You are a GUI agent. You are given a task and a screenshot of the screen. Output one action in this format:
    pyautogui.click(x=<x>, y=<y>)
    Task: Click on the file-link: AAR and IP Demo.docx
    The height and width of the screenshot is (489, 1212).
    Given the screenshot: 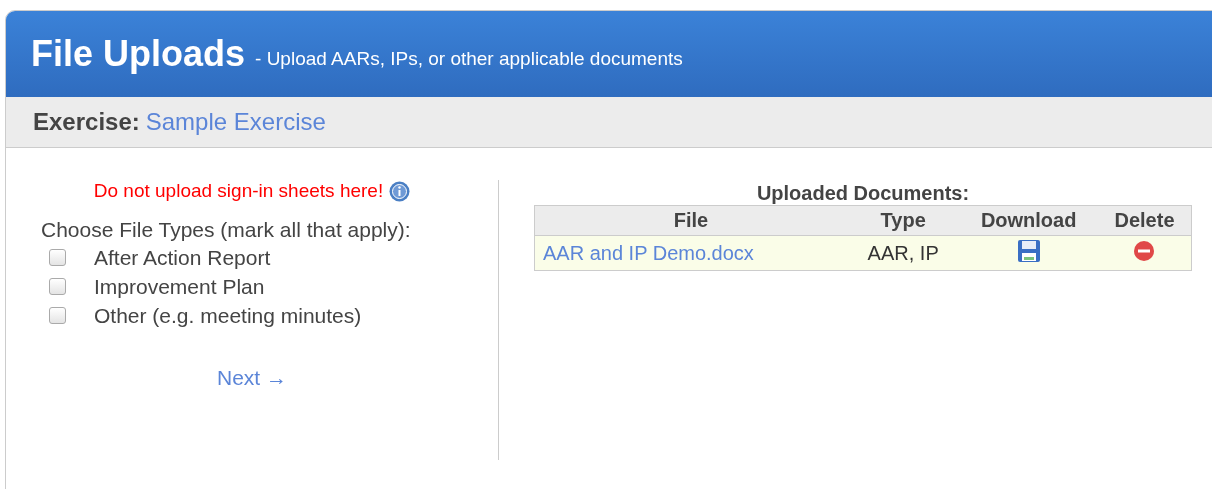 What is the action you would take?
    pyautogui.click(x=648, y=252)
    